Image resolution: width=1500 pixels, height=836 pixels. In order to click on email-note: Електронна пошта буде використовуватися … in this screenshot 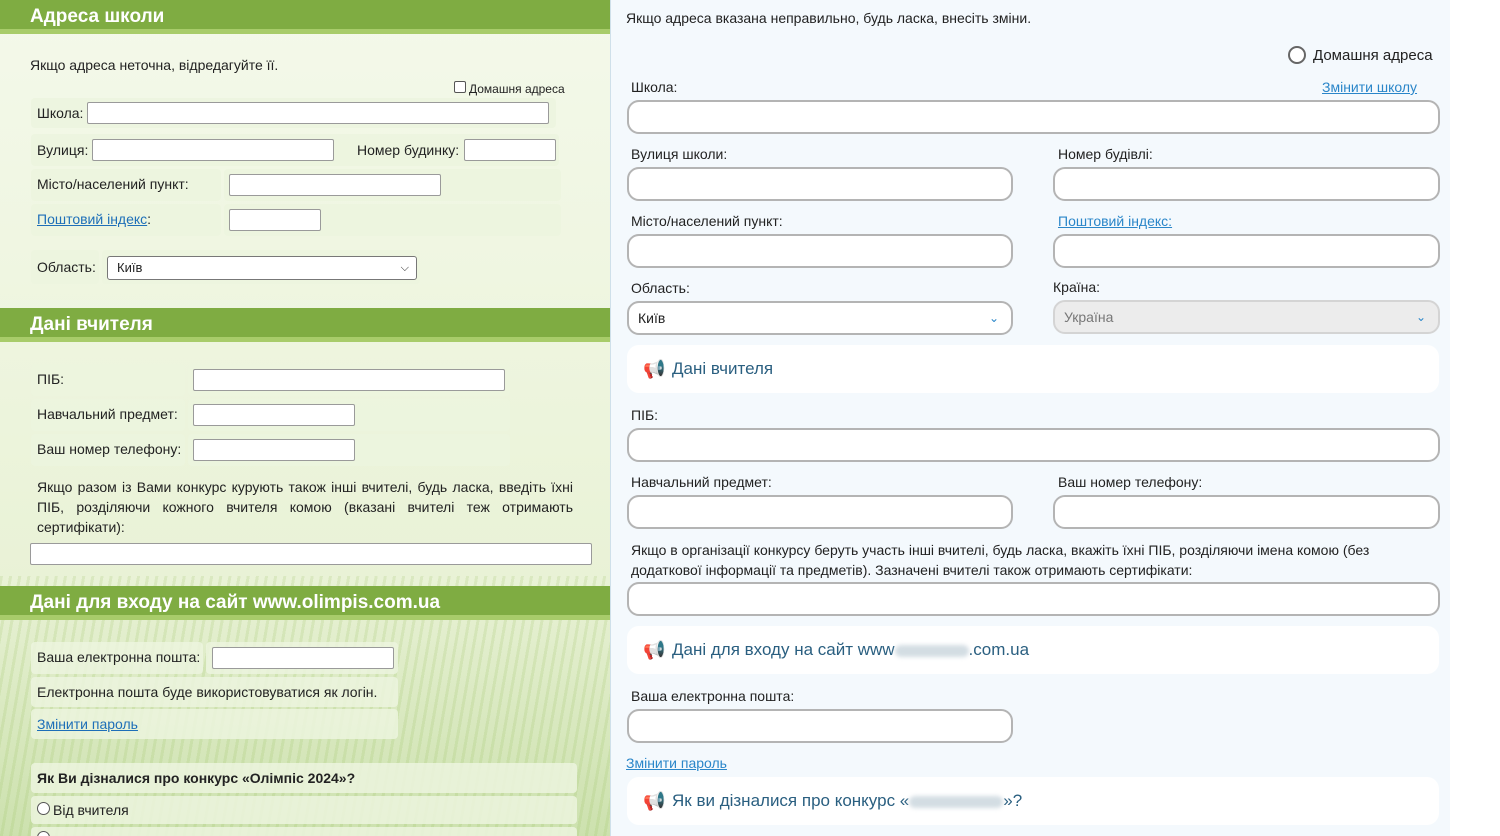, I will do `click(207, 692)`.